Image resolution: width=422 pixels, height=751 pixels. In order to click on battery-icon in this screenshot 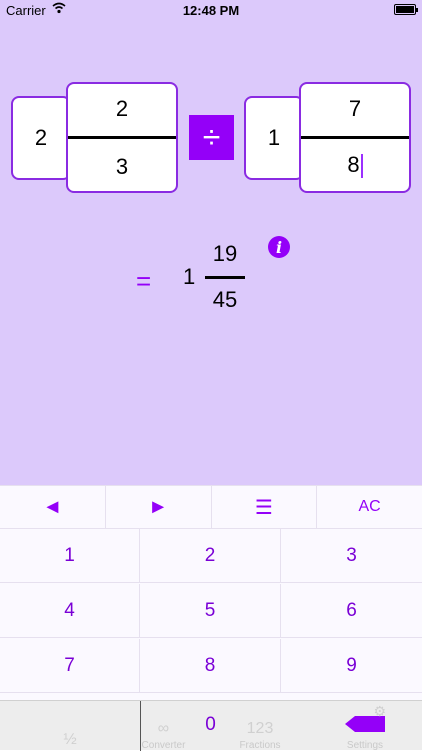, I will do `click(406, 9)`.